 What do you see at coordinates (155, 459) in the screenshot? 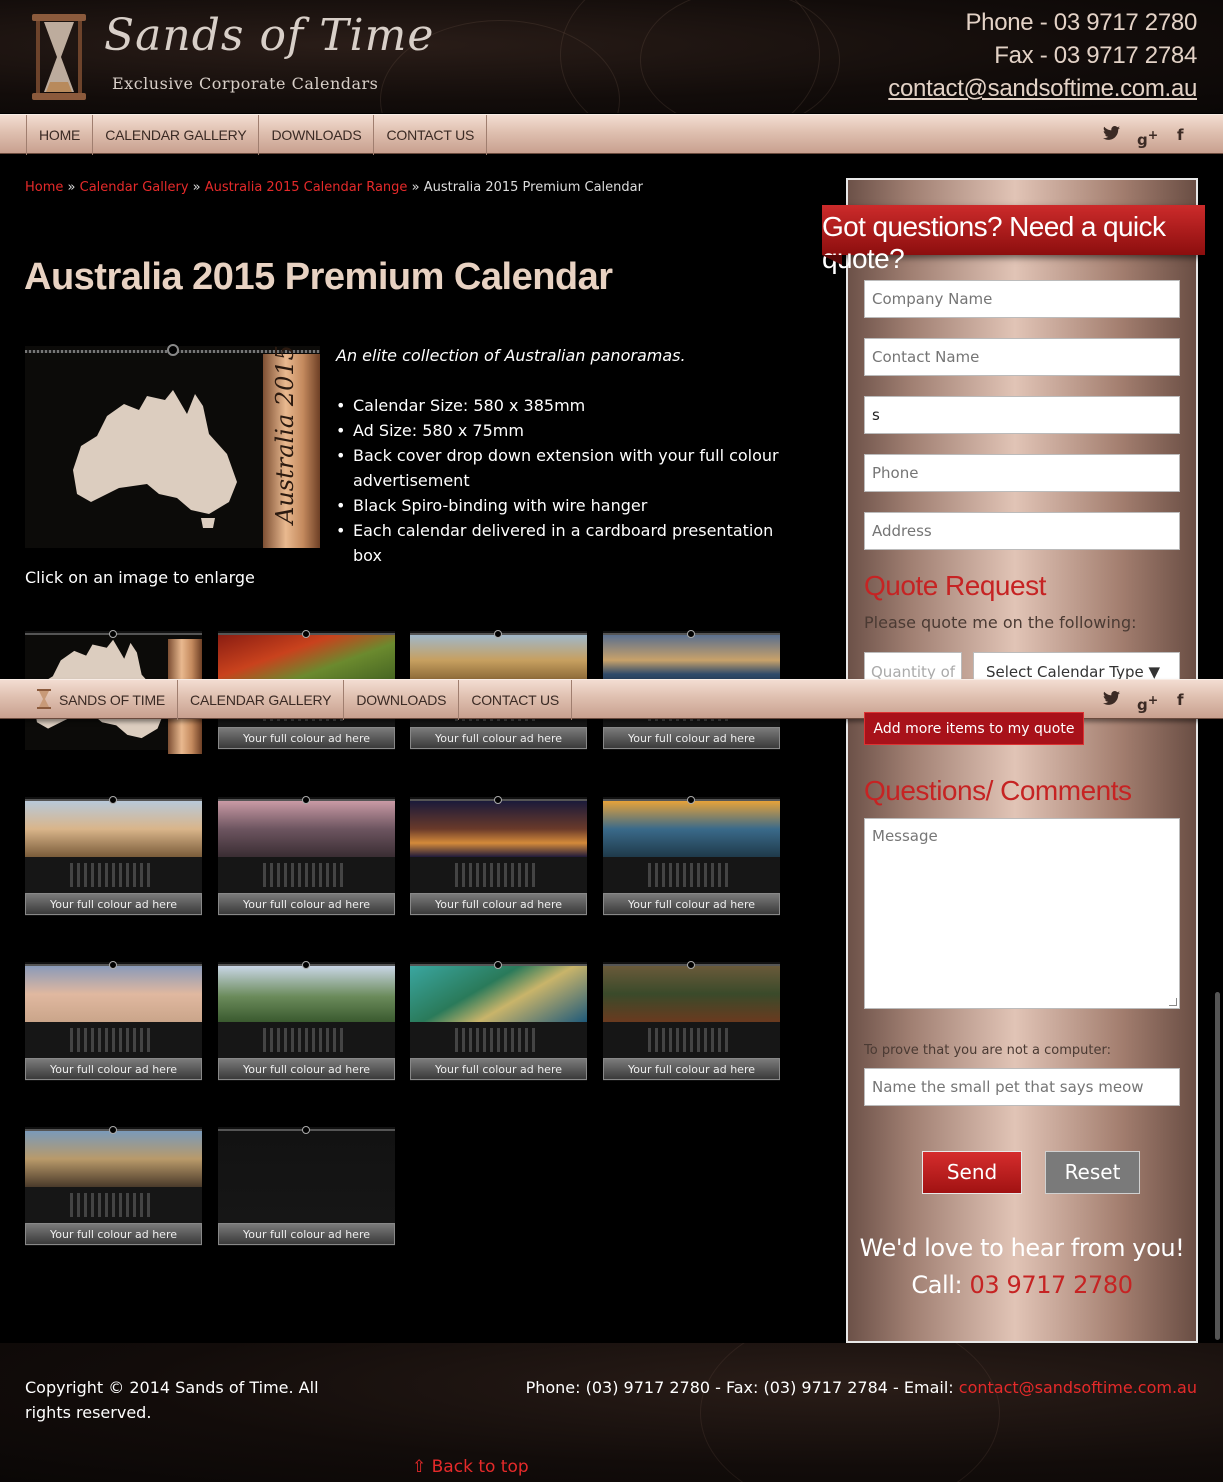
I see `australia-map-icon` at bounding box center [155, 459].